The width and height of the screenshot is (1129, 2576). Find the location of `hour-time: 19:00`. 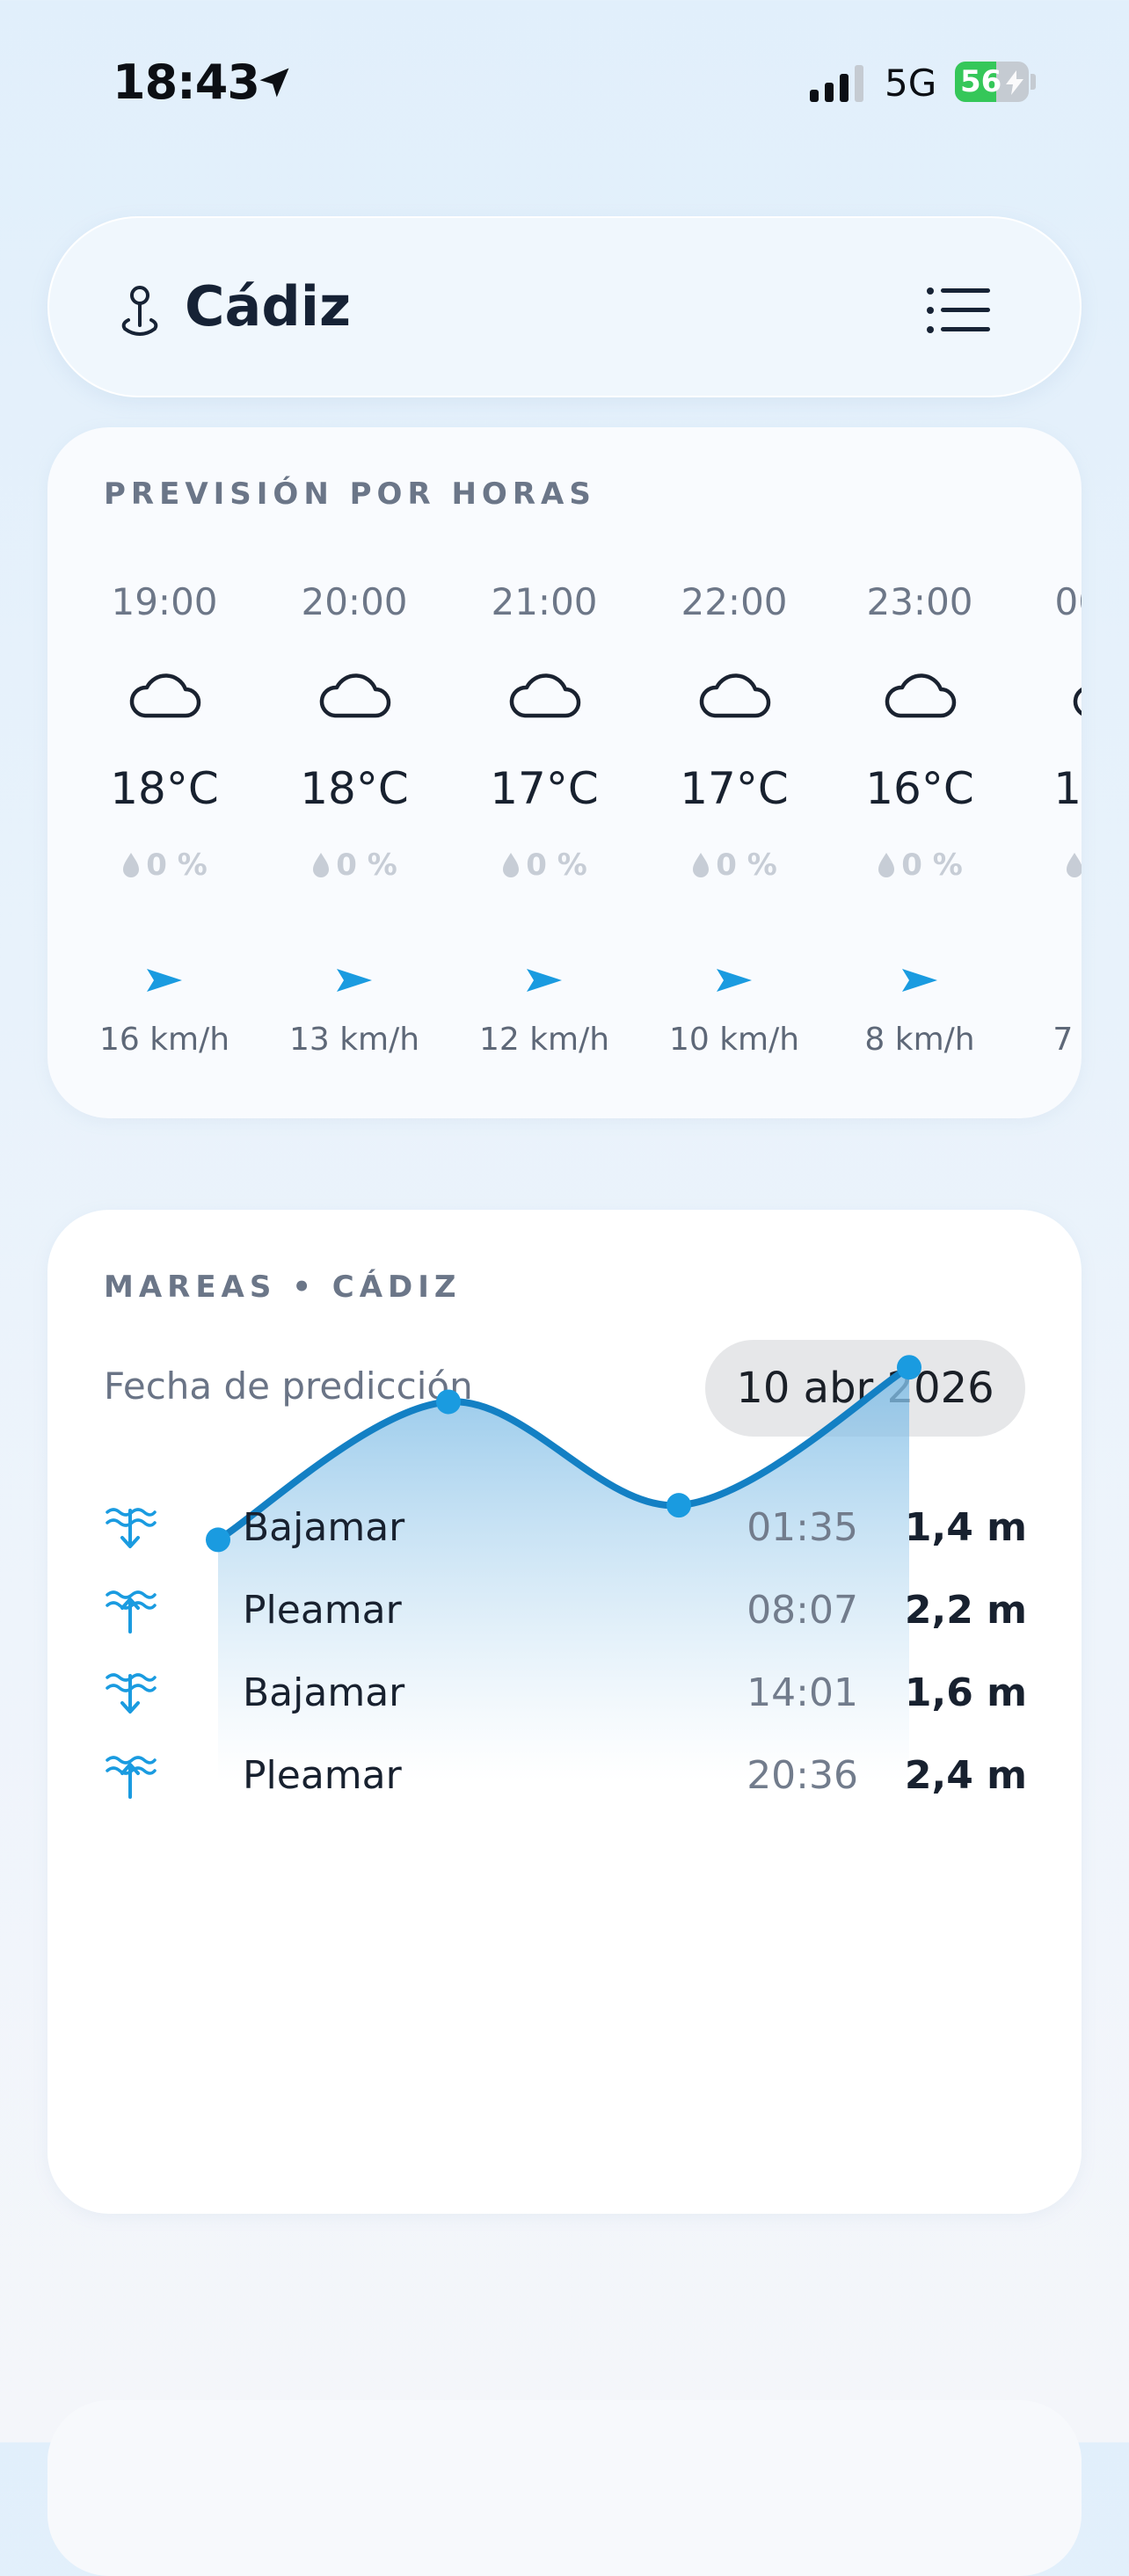

hour-time: 19:00 is located at coordinates (164, 601).